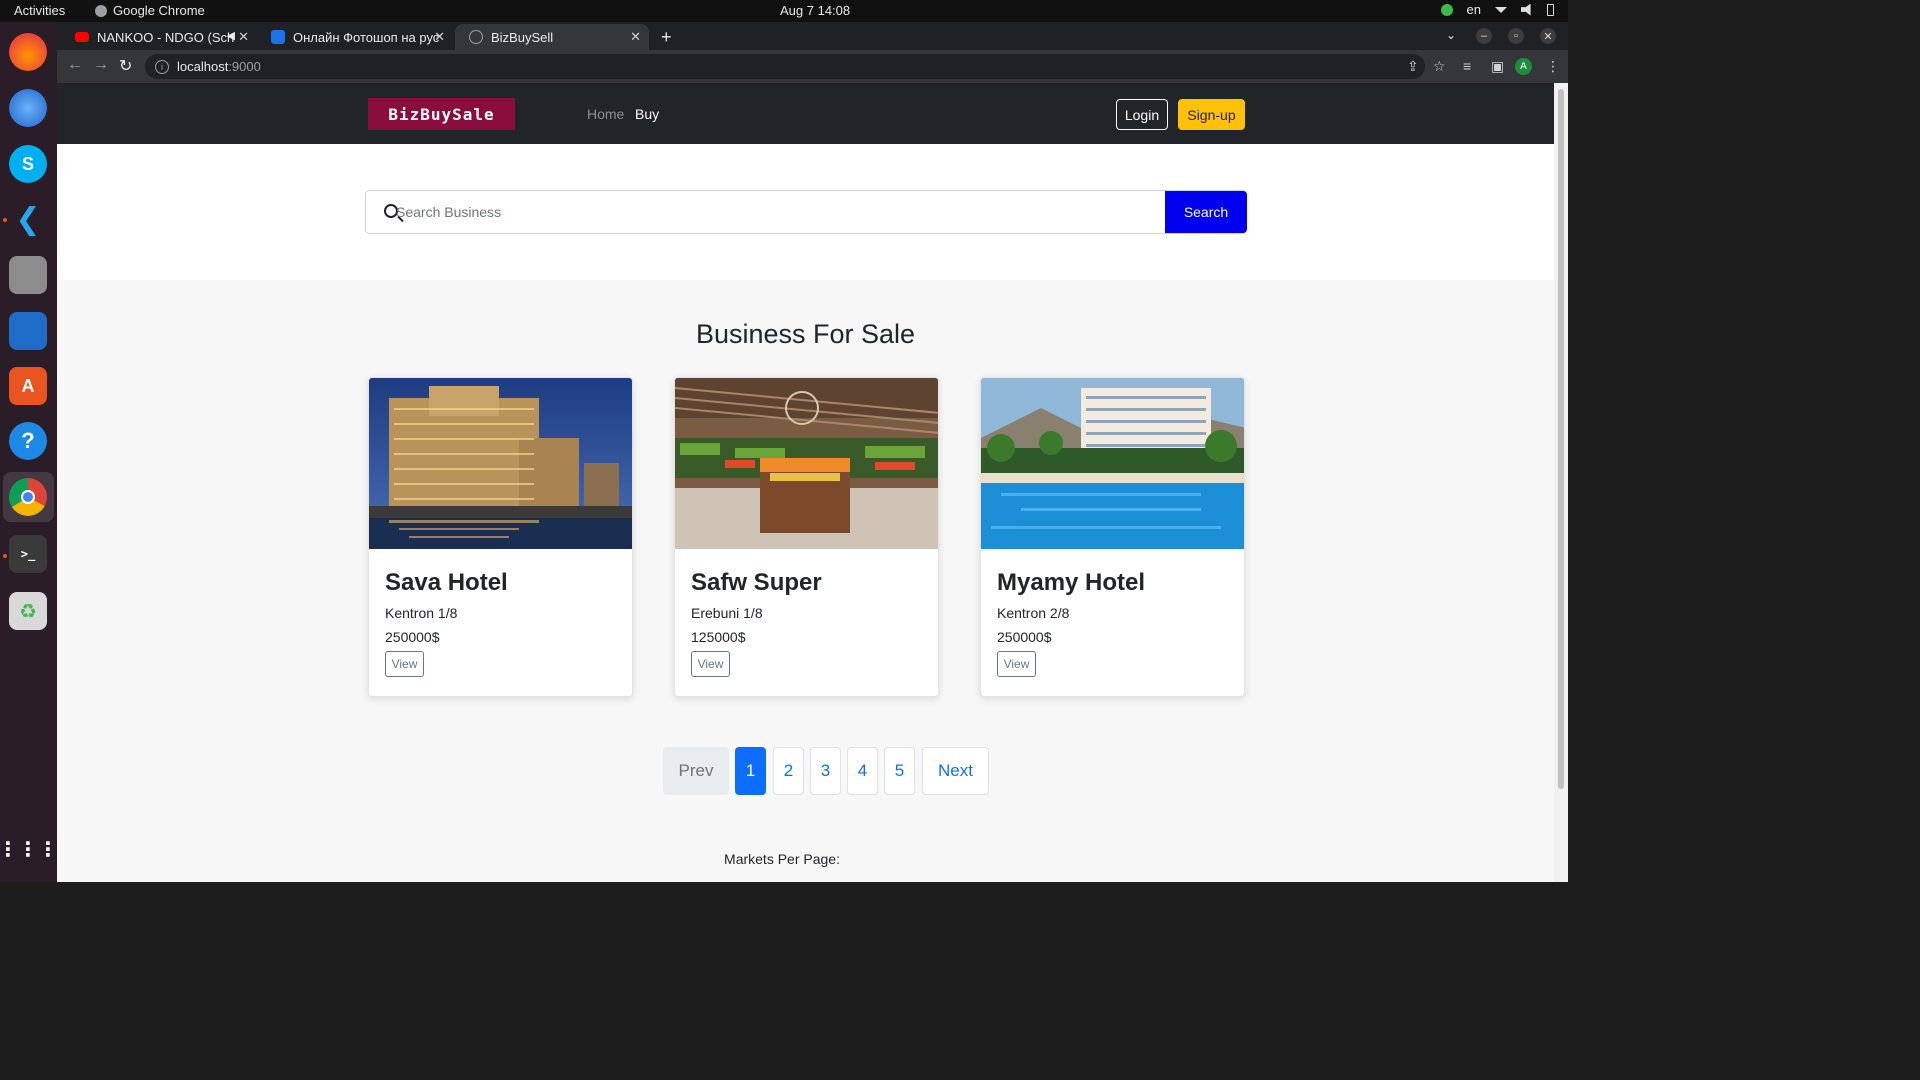 This screenshot has width=1920, height=1080. Describe the element at coordinates (159, 10) in the screenshot. I see `app-name-label: Google Chrome` at that location.